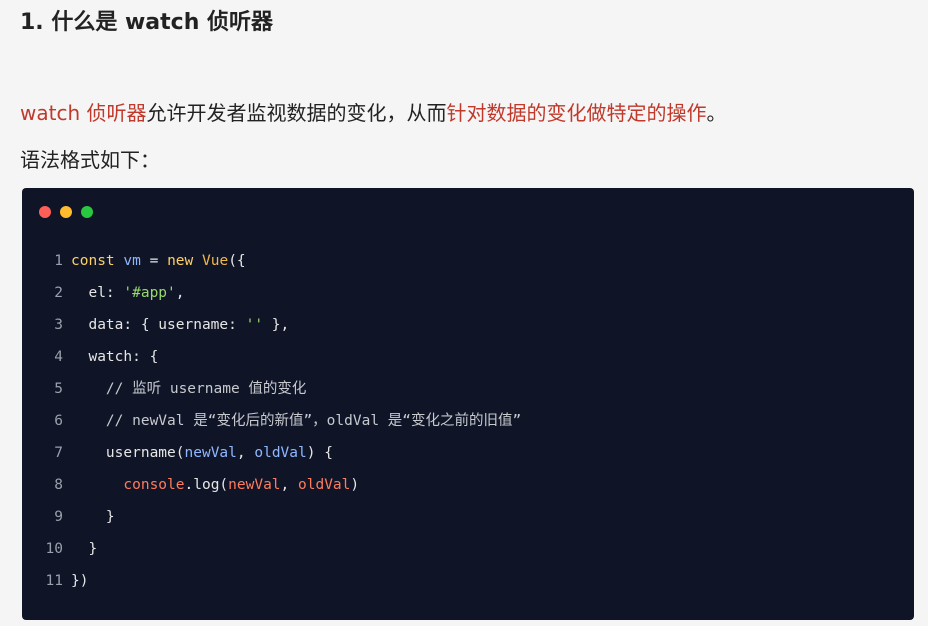 This screenshot has width=928, height=626. I want to click on minimize-dot-icon, so click(66, 212).